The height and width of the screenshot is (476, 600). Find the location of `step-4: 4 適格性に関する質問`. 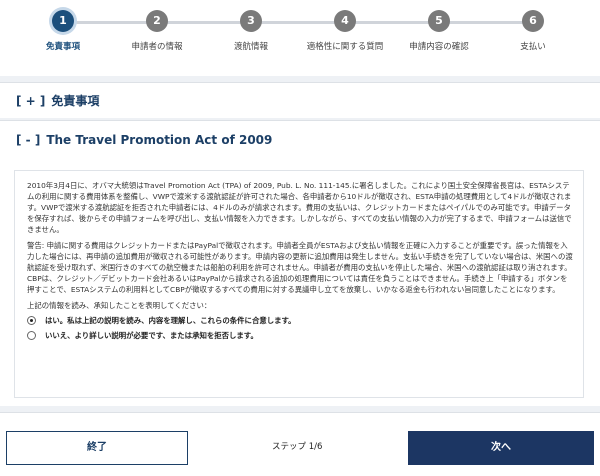

step-4: 4 適格性に関する質問 is located at coordinates (345, 31).